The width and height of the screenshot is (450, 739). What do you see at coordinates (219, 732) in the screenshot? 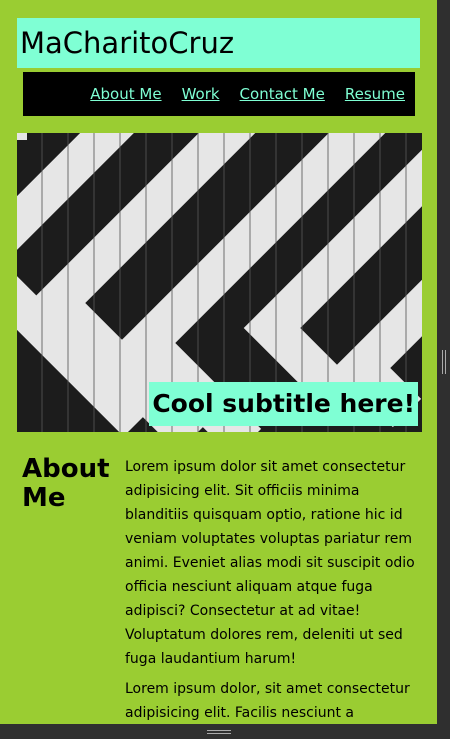
I see `drag-handle-icon` at bounding box center [219, 732].